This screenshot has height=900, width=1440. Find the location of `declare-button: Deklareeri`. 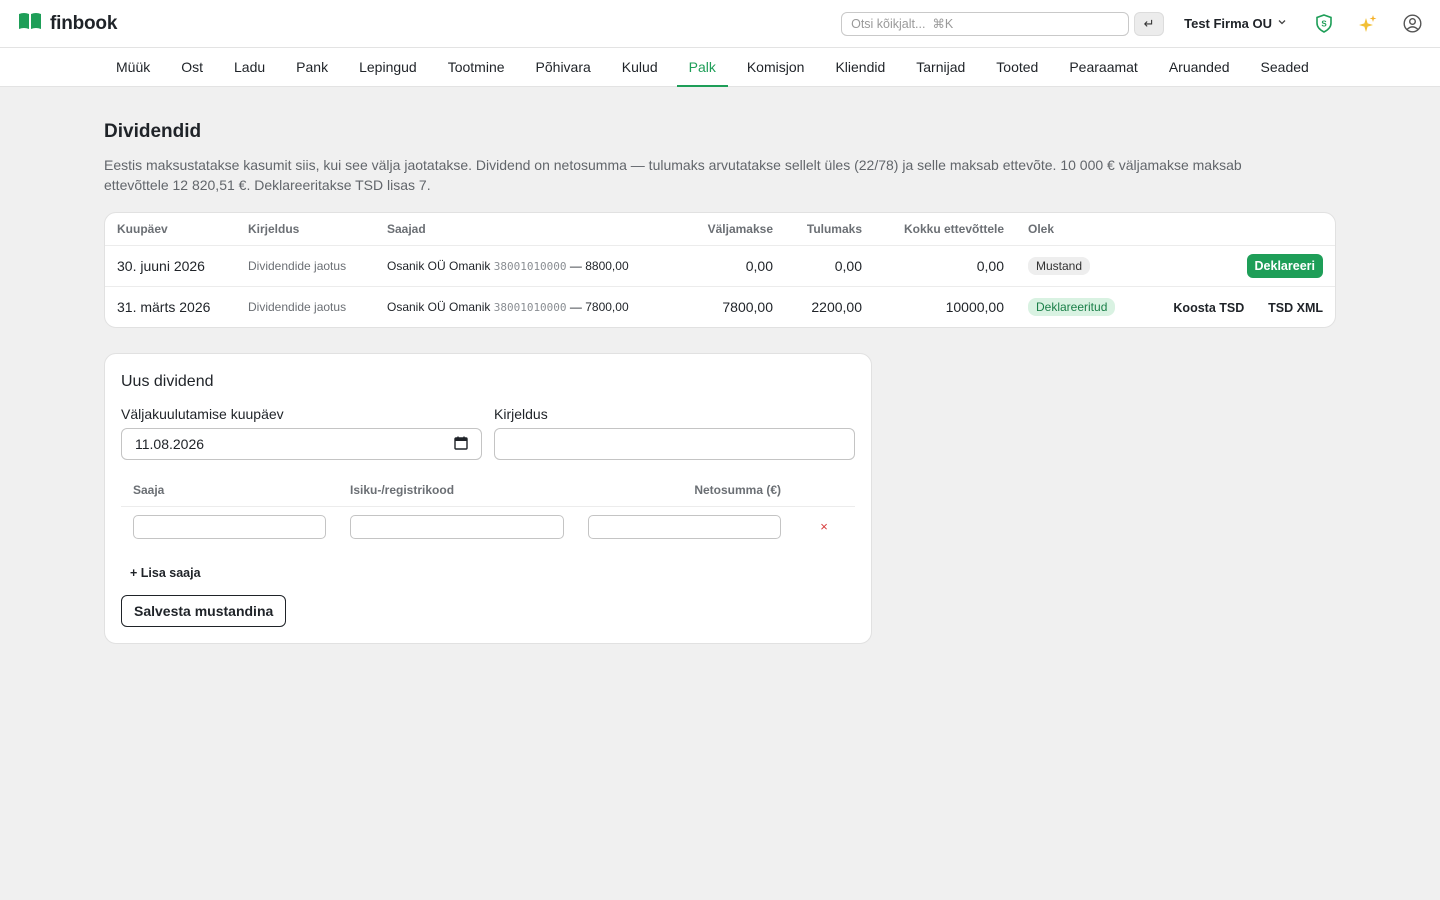

declare-button: Deklareeri is located at coordinates (1284, 265).